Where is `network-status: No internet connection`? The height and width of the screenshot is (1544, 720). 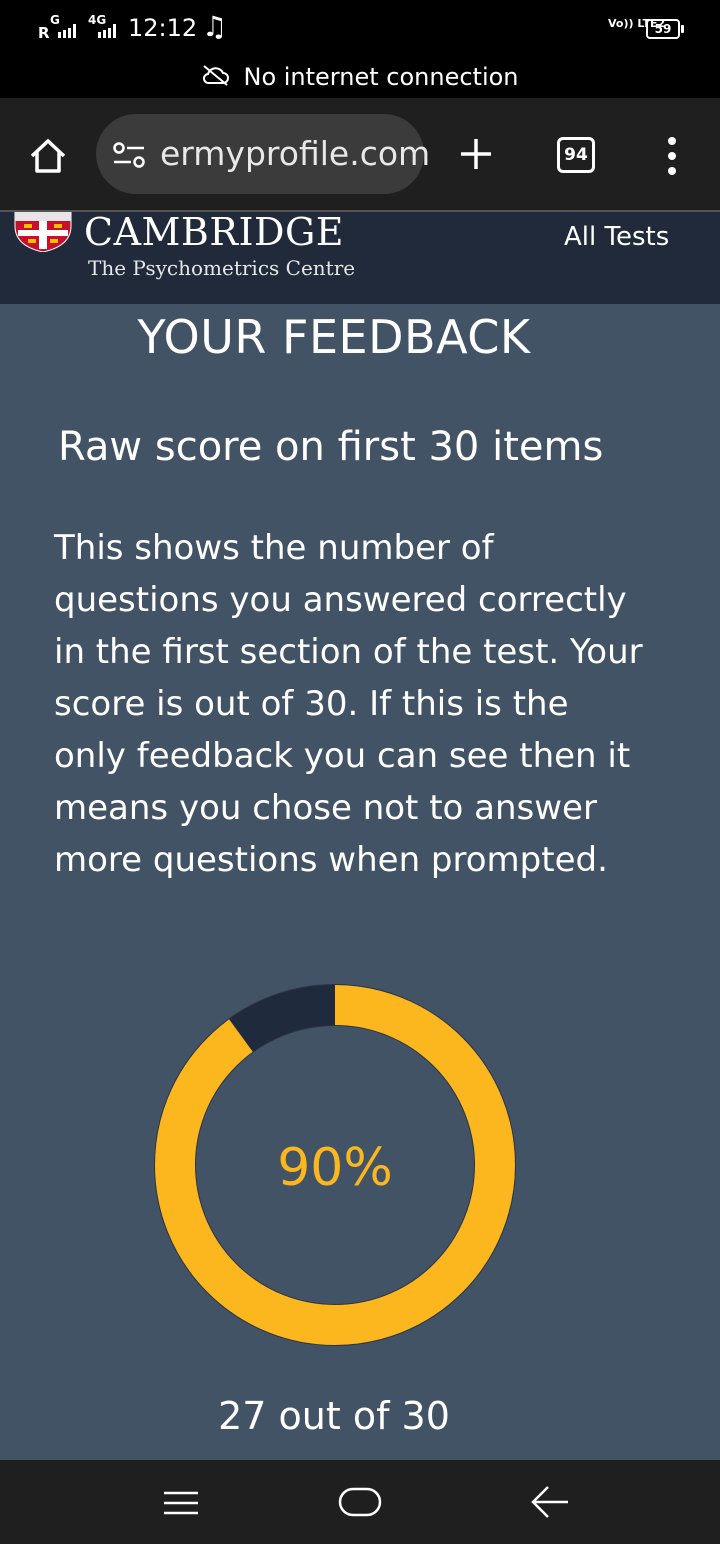 network-status: No internet connection is located at coordinates (360, 79).